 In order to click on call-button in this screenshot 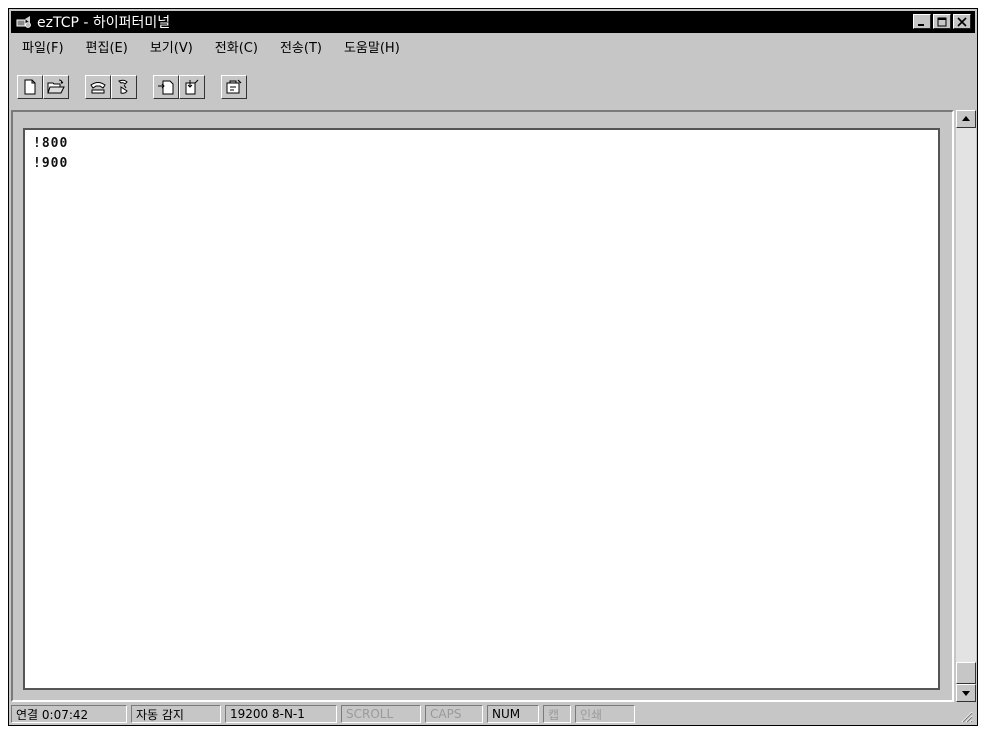, I will do `click(98, 87)`.